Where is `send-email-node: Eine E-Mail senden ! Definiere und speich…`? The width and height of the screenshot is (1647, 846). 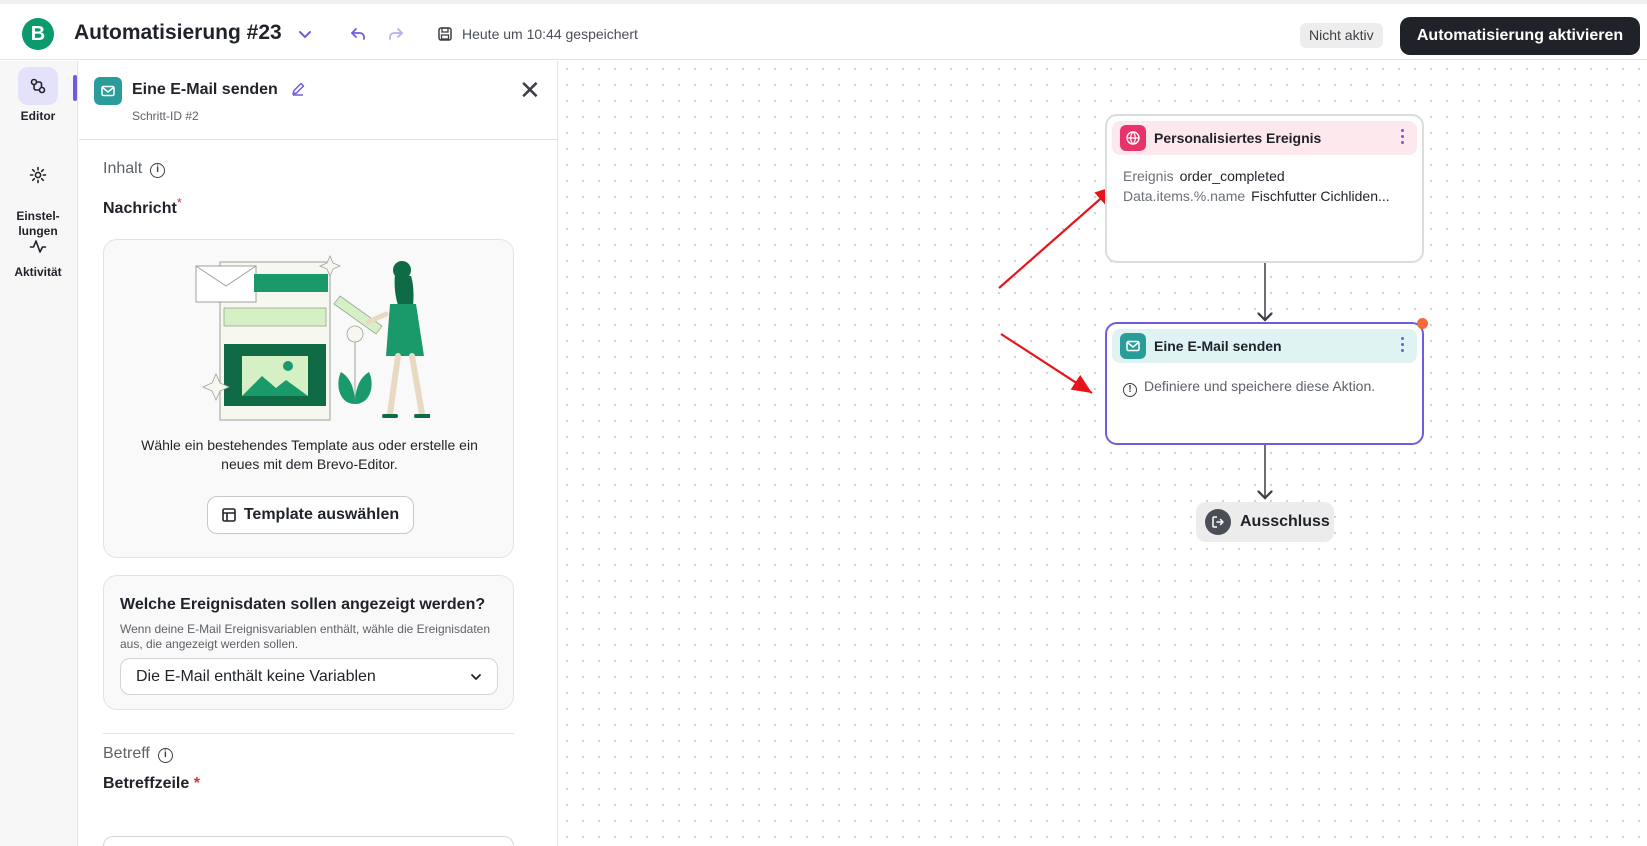 send-email-node: Eine E-Mail senden ! Definiere und speich… is located at coordinates (1266, 381).